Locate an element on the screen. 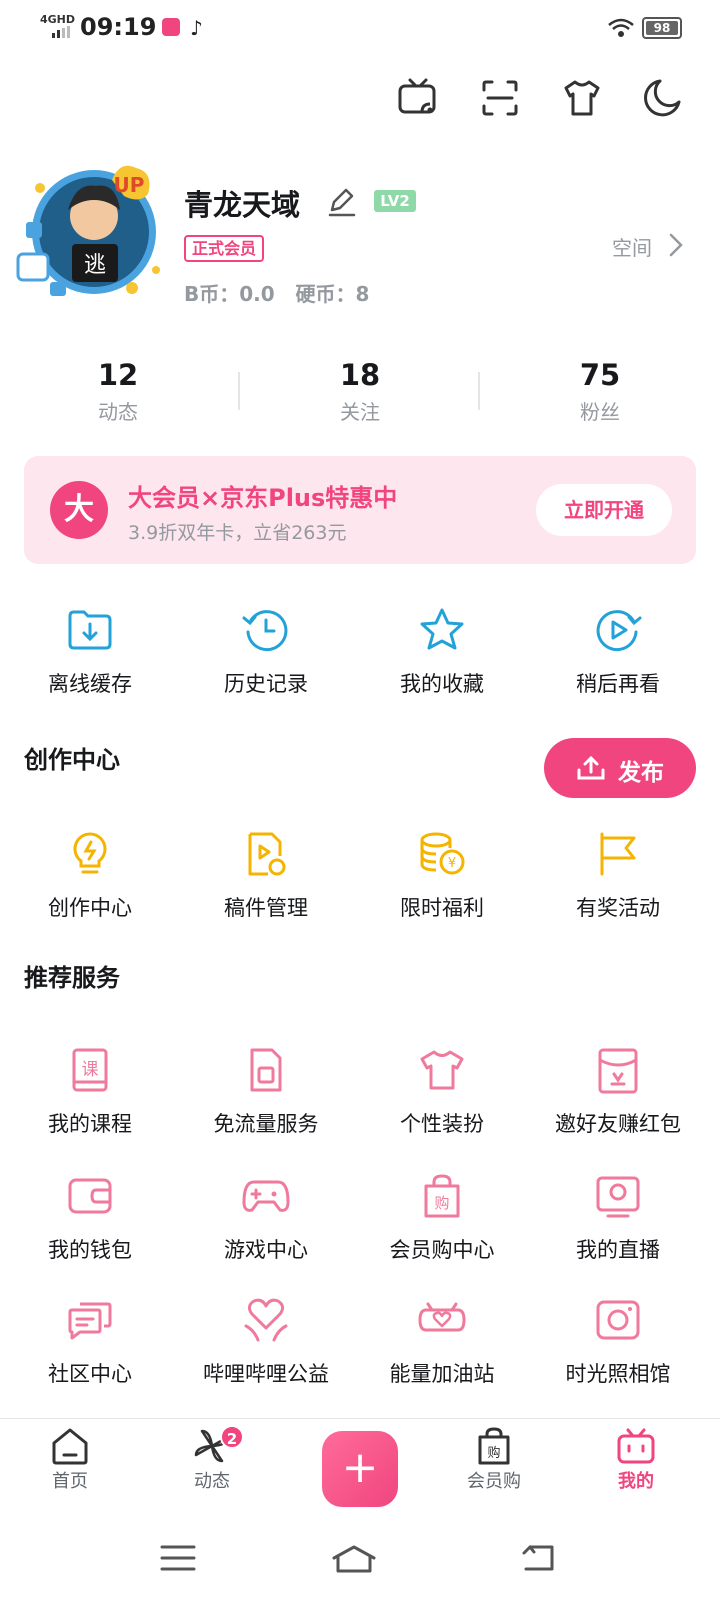 This screenshot has height=1600, width=720. quick-actions: 离线缓存 历史记录 我的收藏 稍后再看 is located at coordinates (360, 661).